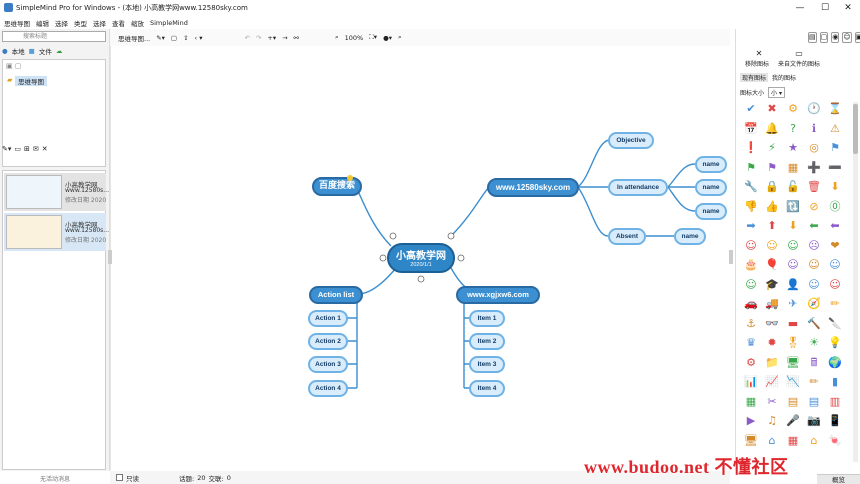 The height and width of the screenshot is (484, 860). Describe the element at coordinates (757, 63) in the screenshot. I see `remove-icon-button: 移除图标` at that location.